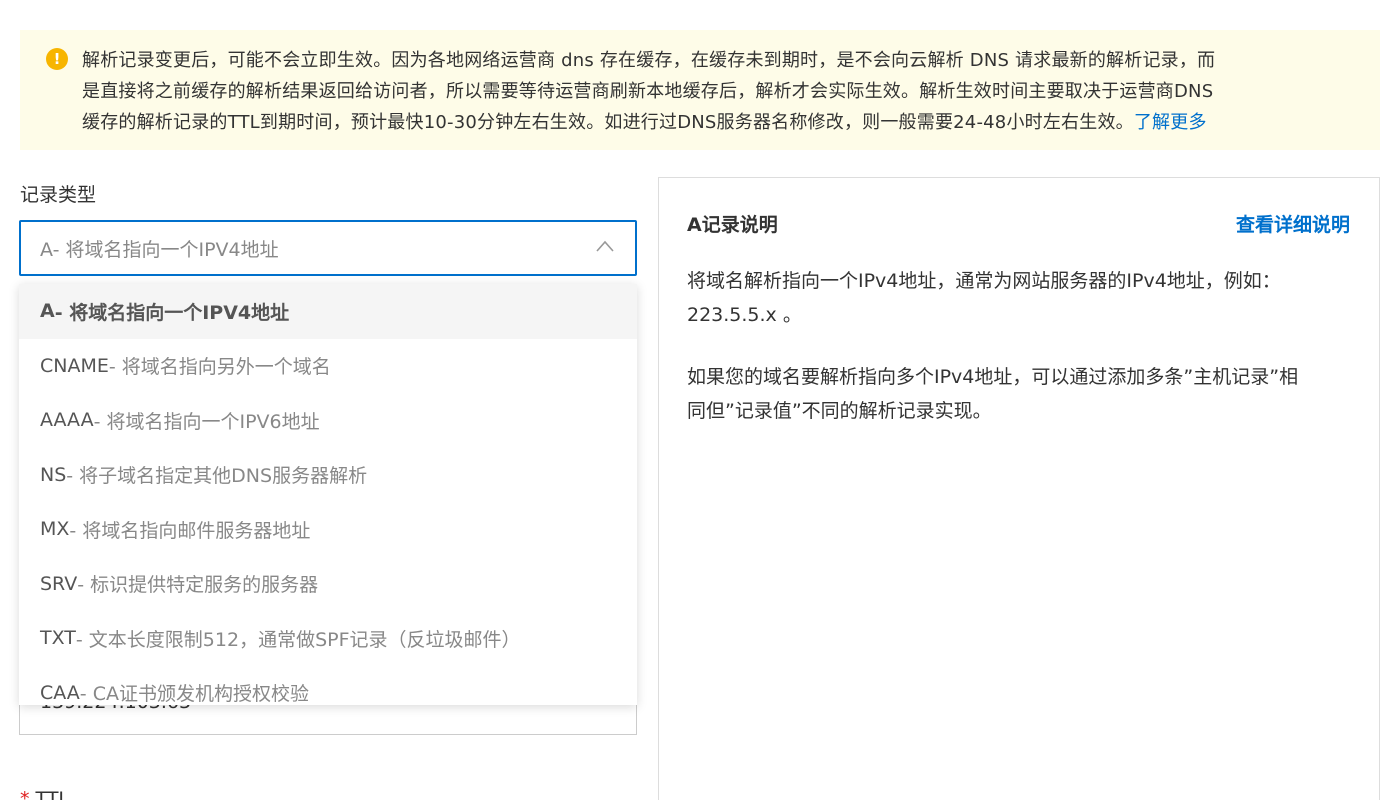 The image size is (1400, 800). What do you see at coordinates (328, 638) in the screenshot?
I see `dropdown-option-txt: TXT - 文本长度限制512，通常做SPF记录（反垃圾邮件）` at bounding box center [328, 638].